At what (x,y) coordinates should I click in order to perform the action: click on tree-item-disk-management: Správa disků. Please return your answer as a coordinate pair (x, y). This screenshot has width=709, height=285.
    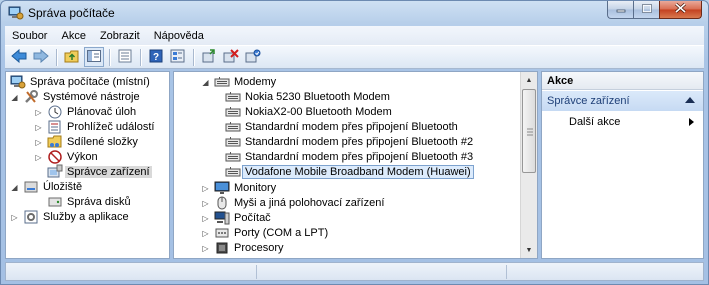
    Looking at the image, I should click on (89, 202).